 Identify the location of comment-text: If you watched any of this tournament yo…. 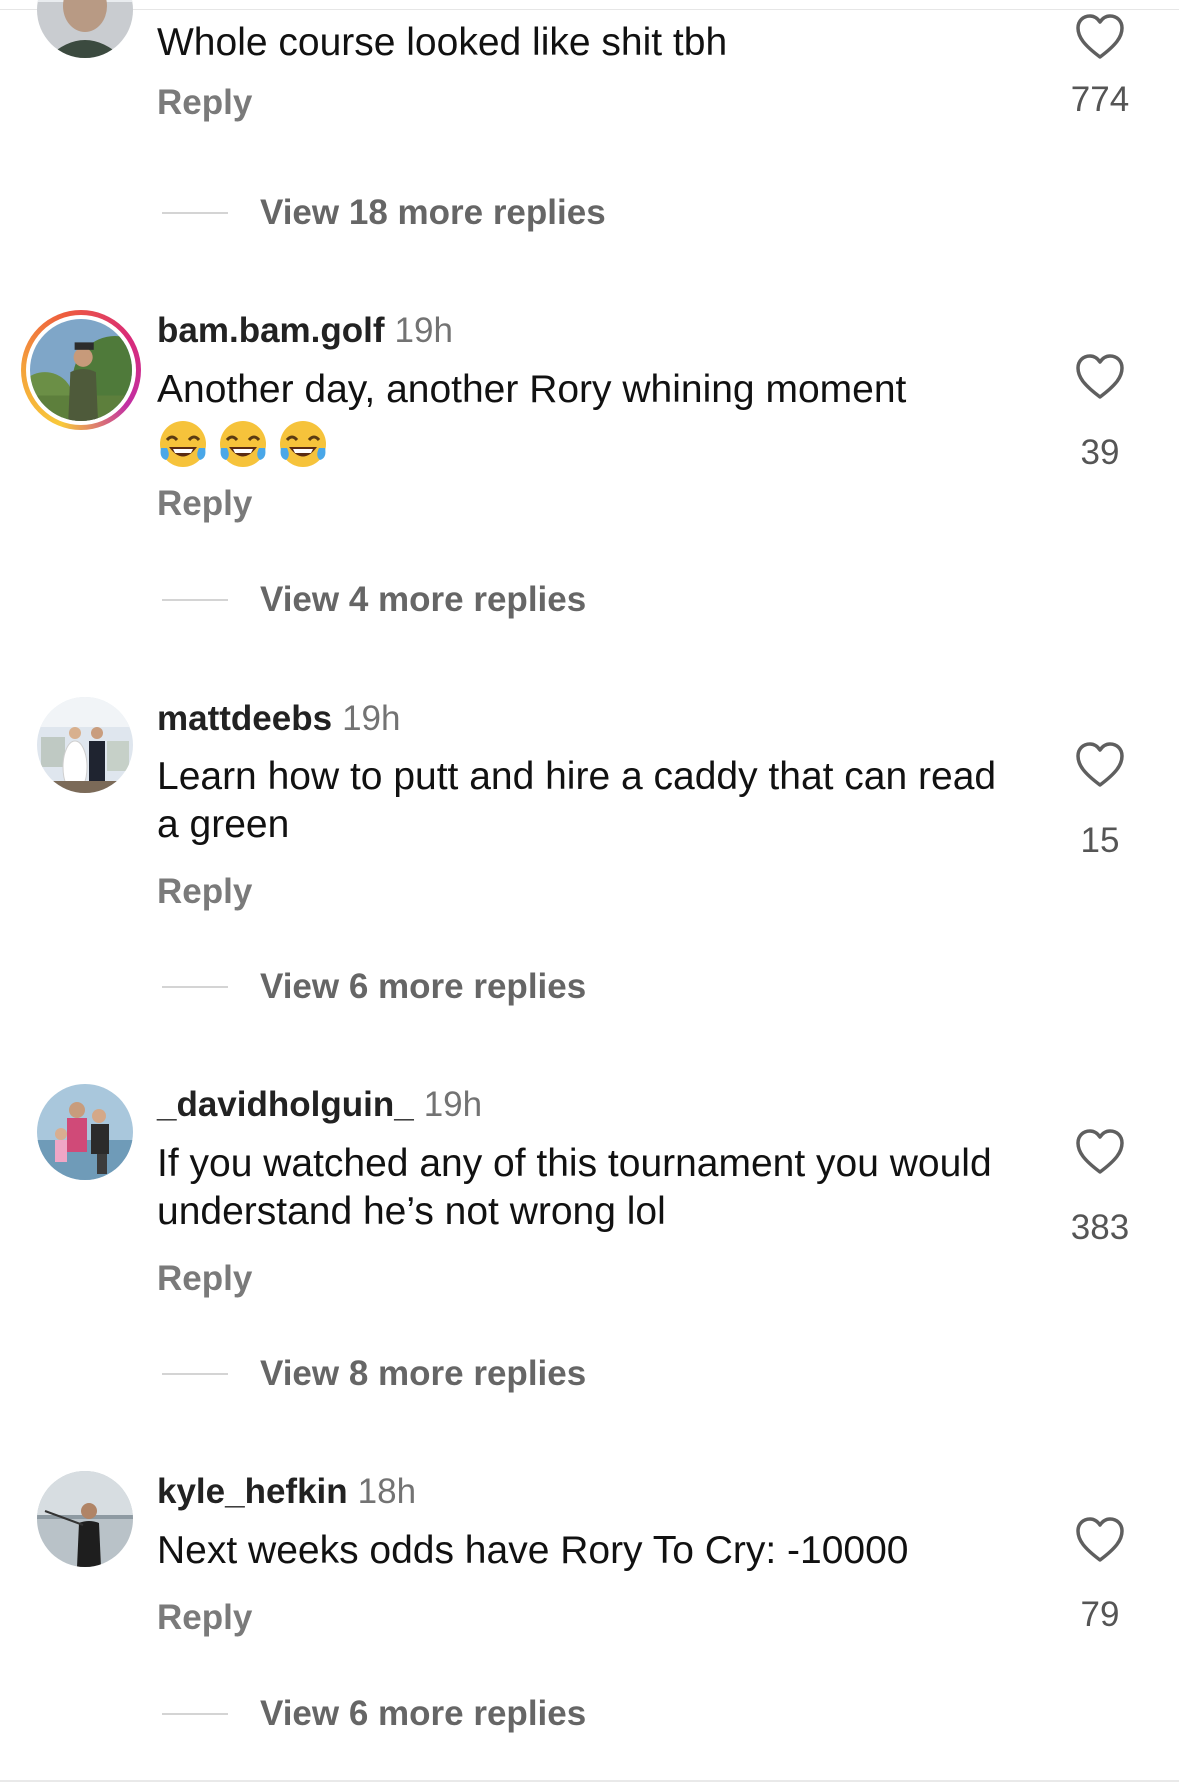
(574, 1187).